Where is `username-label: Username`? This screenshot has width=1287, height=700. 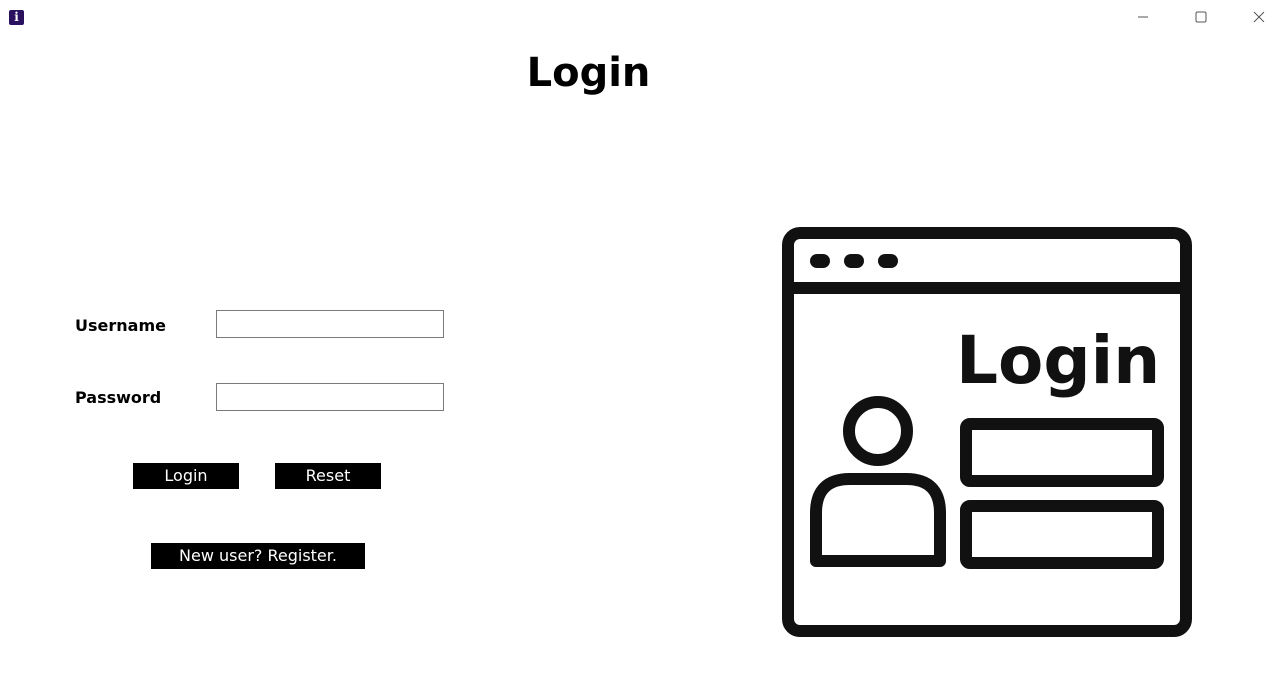 username-label: Username is located at coordinates (120, 325).